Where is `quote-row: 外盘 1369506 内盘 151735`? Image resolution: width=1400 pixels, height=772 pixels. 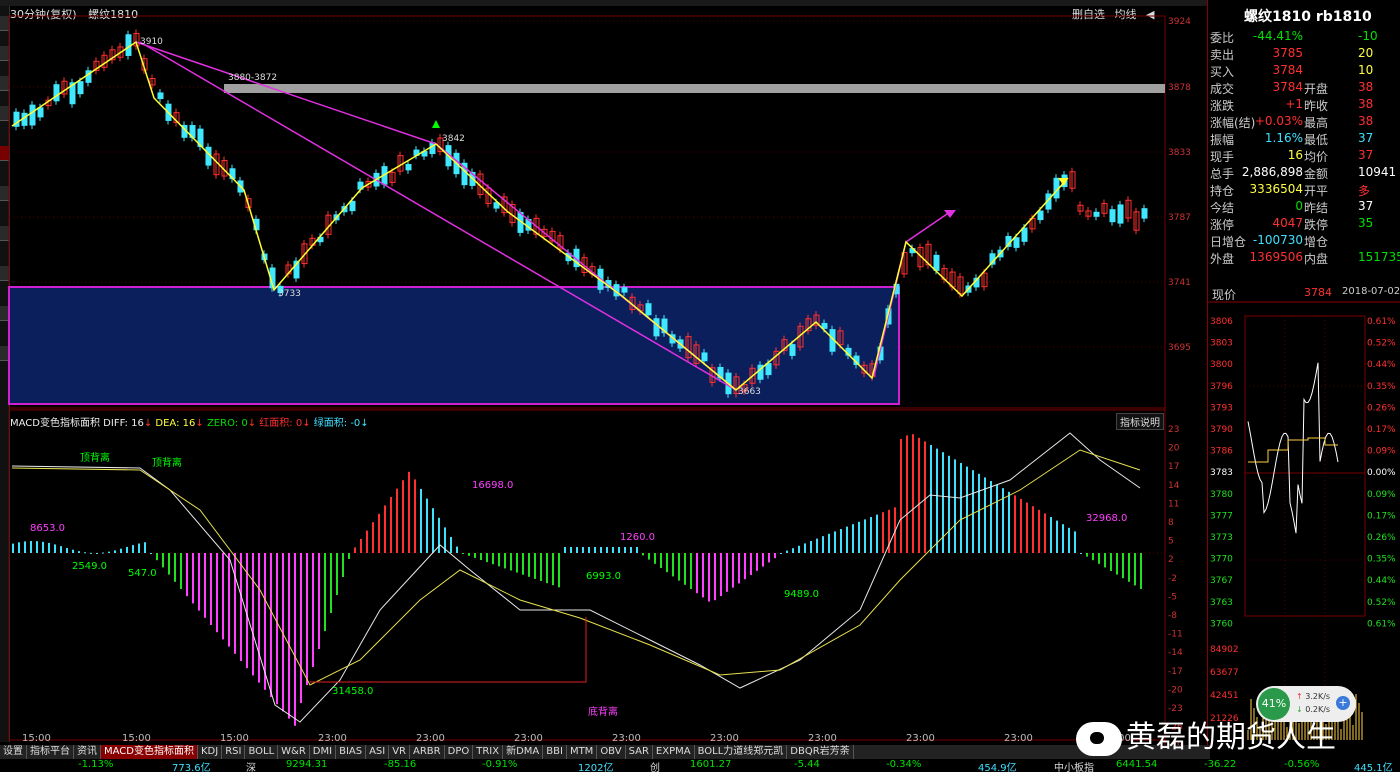 quote-row: 外盘 1369506 内盘 151735 is located at coordinates (1304, 258).